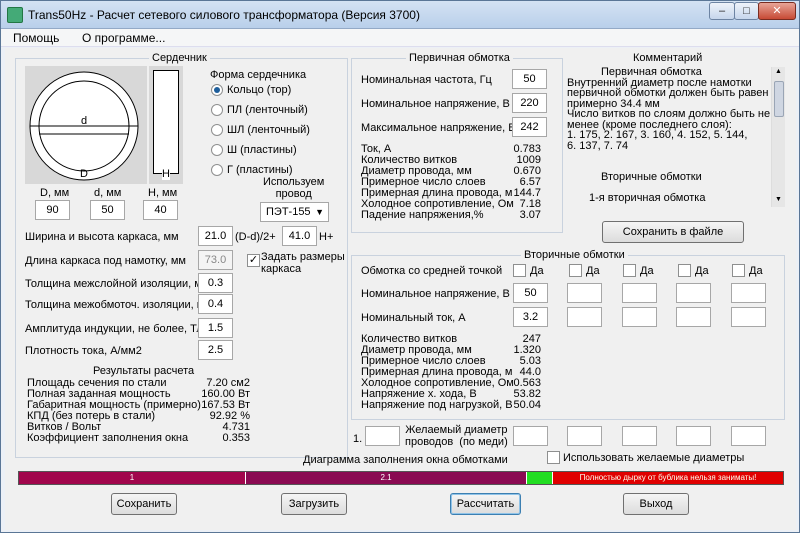  Describe the element at coordinates (108, 438) in the screenshot. I see `result-label: Коэффициент заполнения окна` at that location.